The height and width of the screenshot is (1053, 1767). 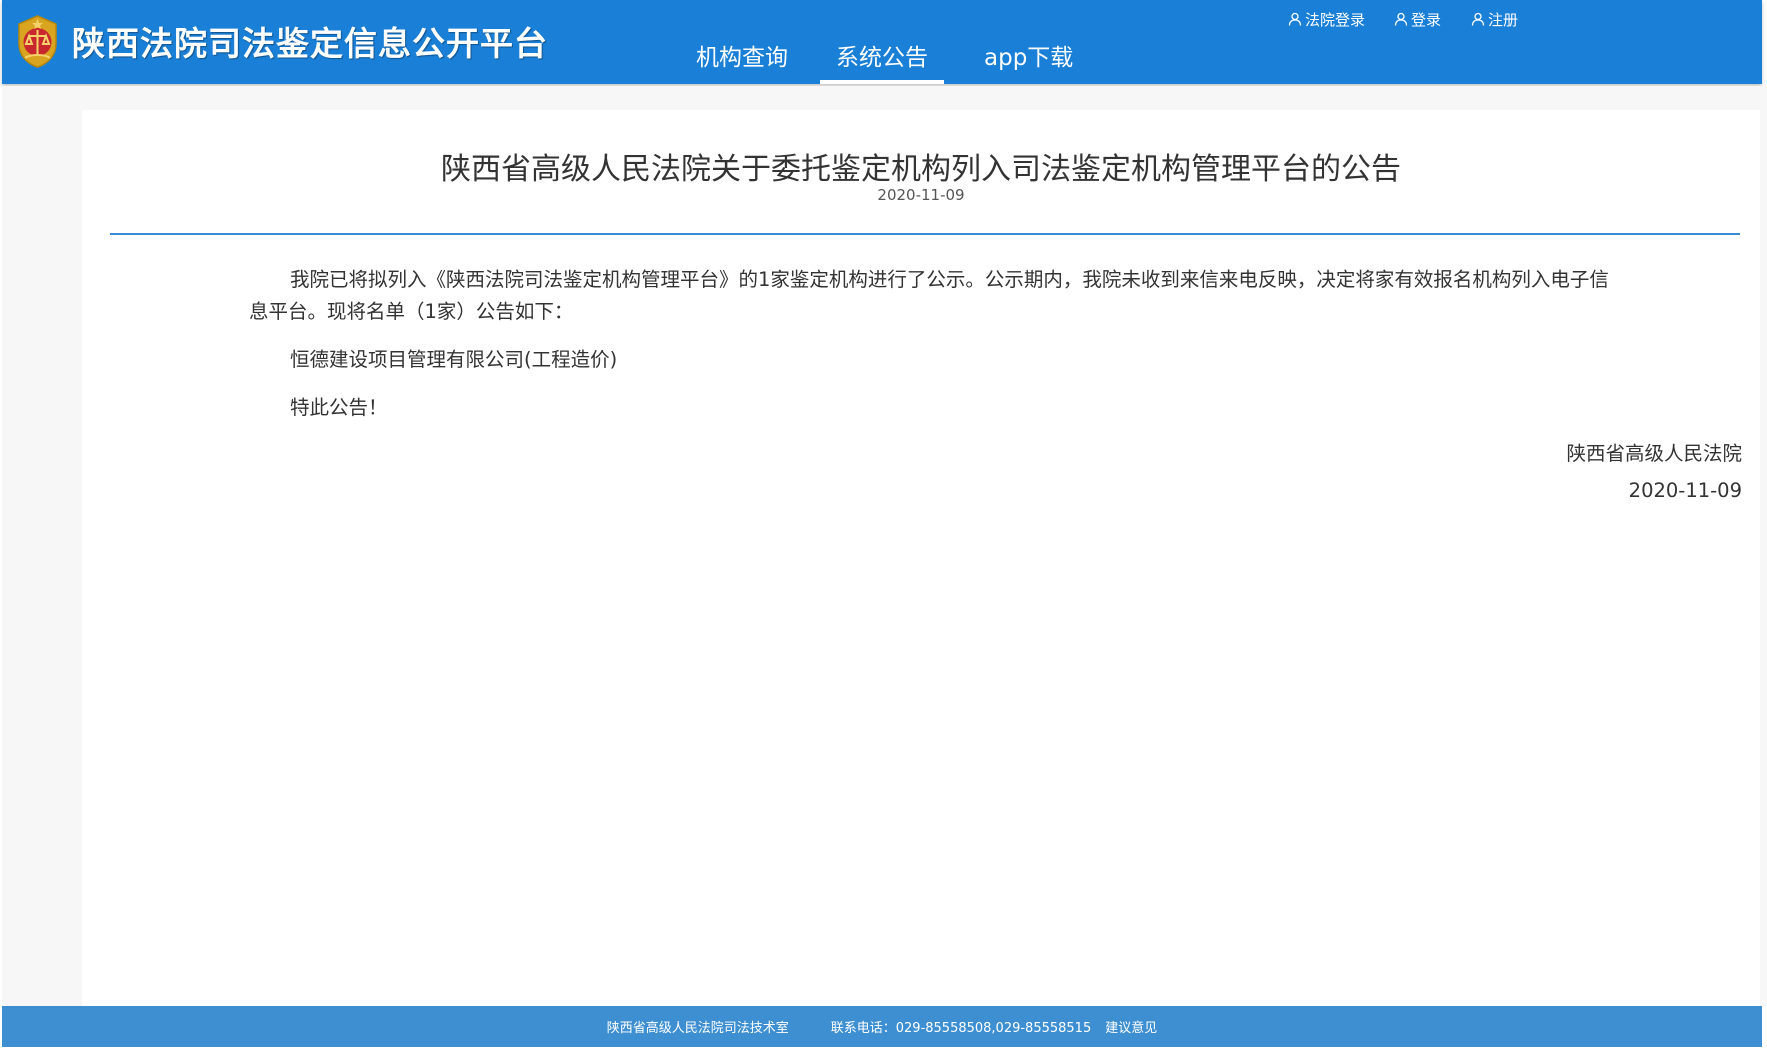 What do you see at coordinates (1335, 19) in the screenshot?
I see `court-login-label: 法院登录` at bounding box center [1335, 19].